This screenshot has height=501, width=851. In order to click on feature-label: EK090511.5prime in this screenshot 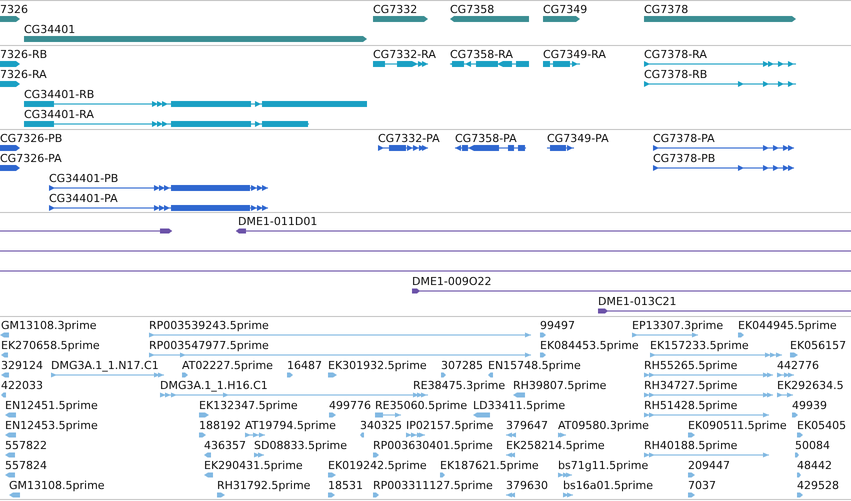, I will do `click(737, 425)`.